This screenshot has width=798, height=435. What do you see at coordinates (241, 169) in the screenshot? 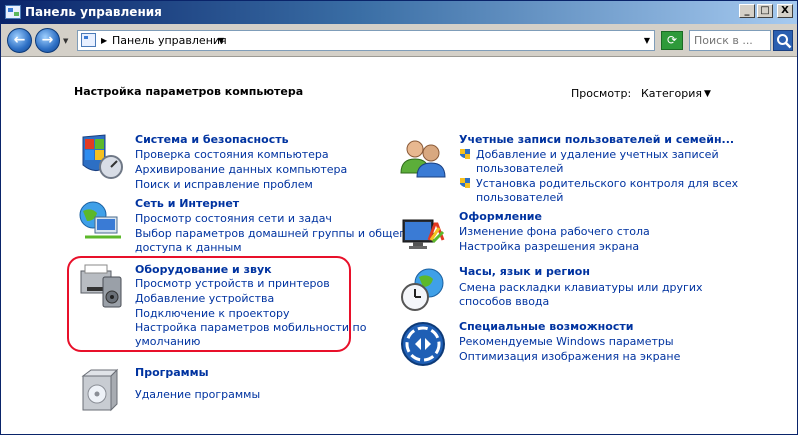
I see `category-link: Архивирование данных компьютера` at bounding box center [241, 169].